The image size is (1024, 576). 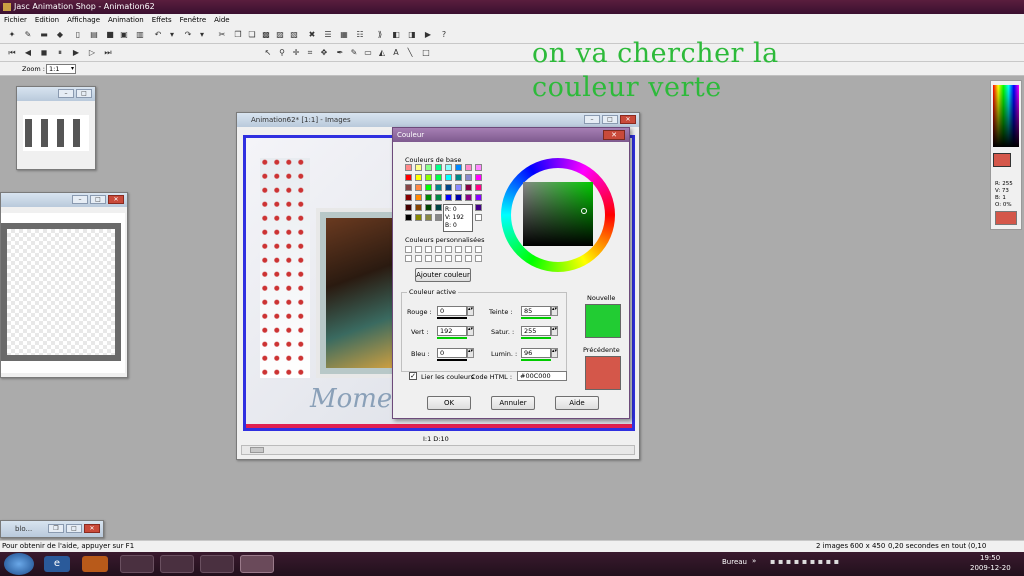 What do you see at coordinates (66, 93) in the screenshot?
I see `minimize-icon: –` at bounding box center [66, 93].